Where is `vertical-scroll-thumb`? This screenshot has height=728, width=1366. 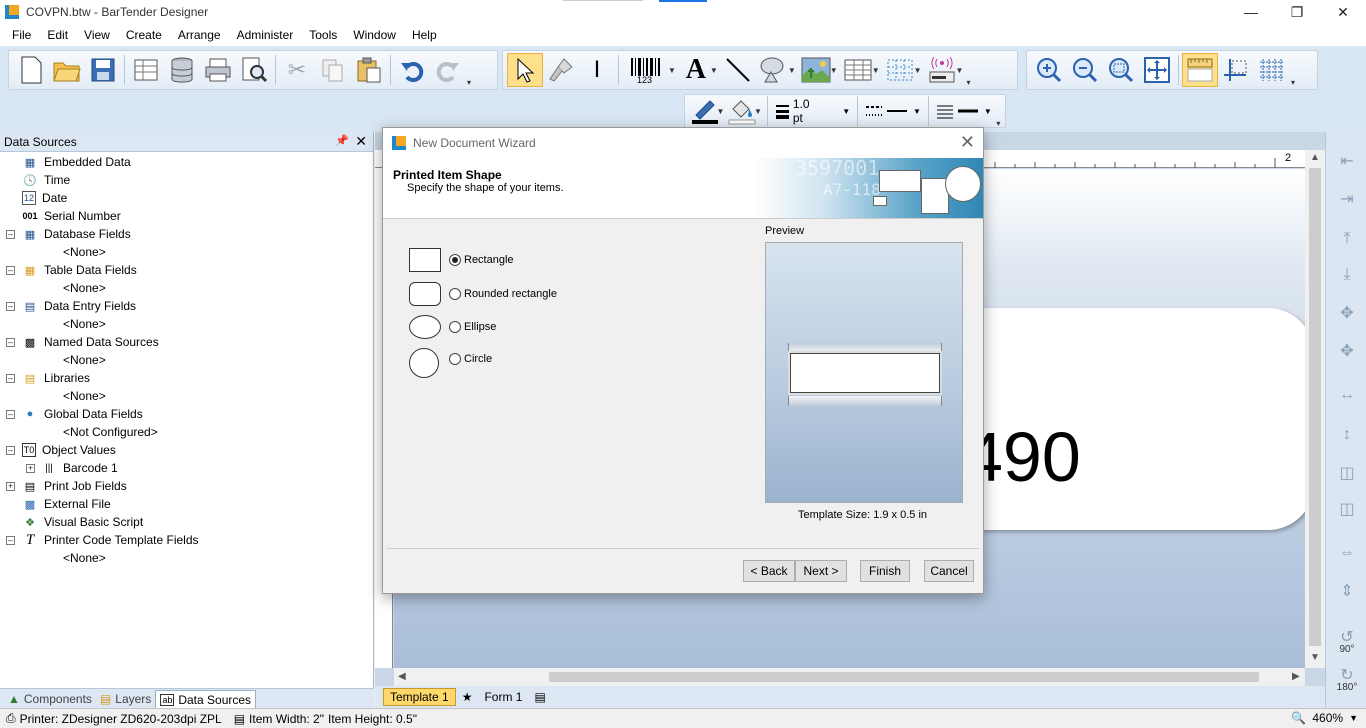 vertical-scroll-thumb is located at coordinates (1315, 407).